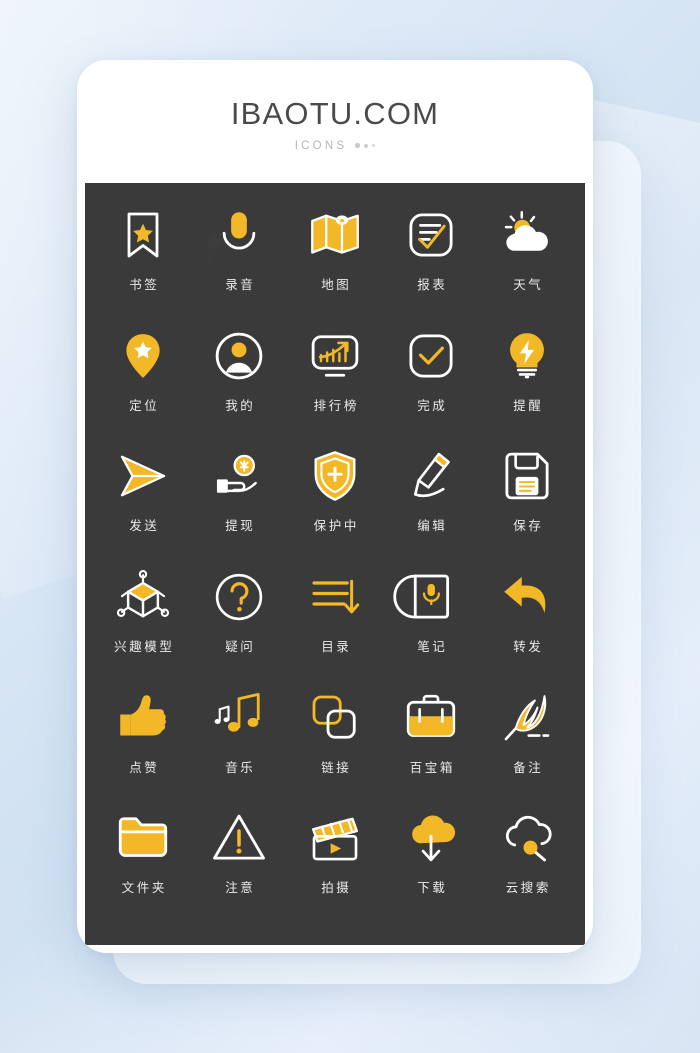 The height and width of the screenshot is (1053, 700). I want to click on check-done-icon, so click(431, 356).